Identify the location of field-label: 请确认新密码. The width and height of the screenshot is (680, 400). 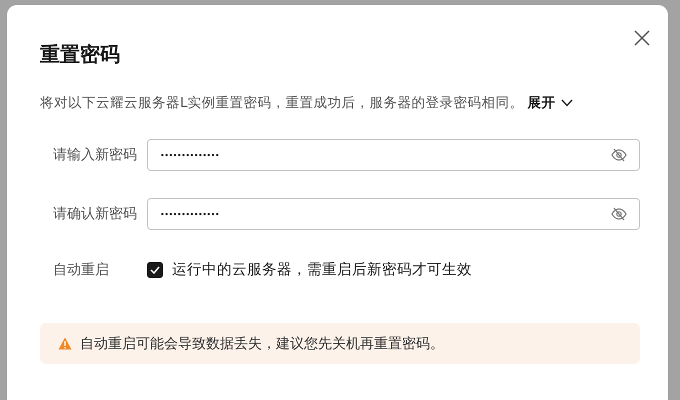
(95, 214).